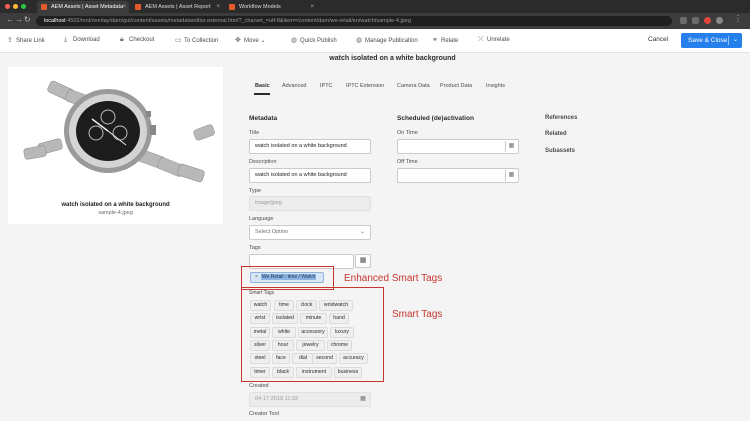  I want to click on tags-label: Tags, so click(255, 248).